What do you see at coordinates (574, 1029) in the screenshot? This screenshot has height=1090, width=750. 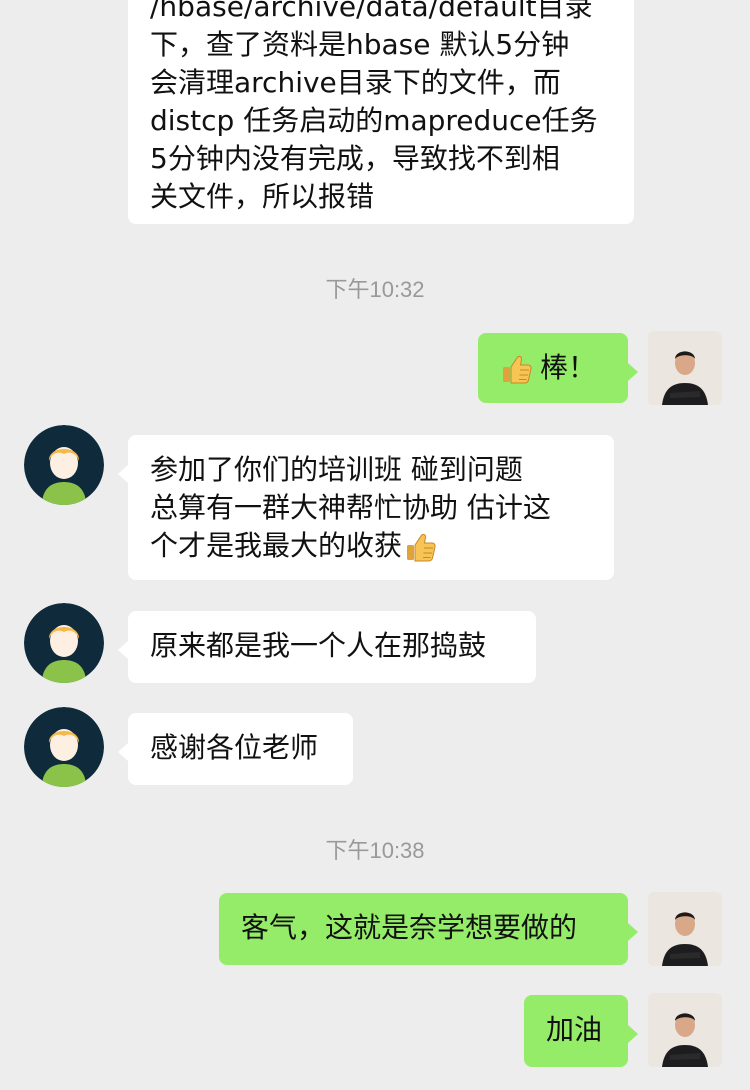 I see `message-text: 加油` at bounding box center [574, 1029].